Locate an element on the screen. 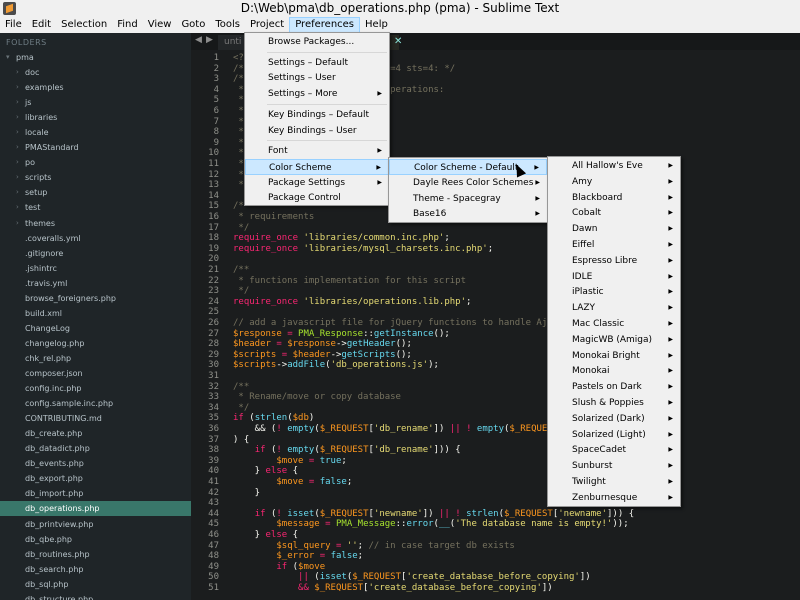 The image size is (800, 600). sidebar-file: build.xml is located at coordinates (95, 313).